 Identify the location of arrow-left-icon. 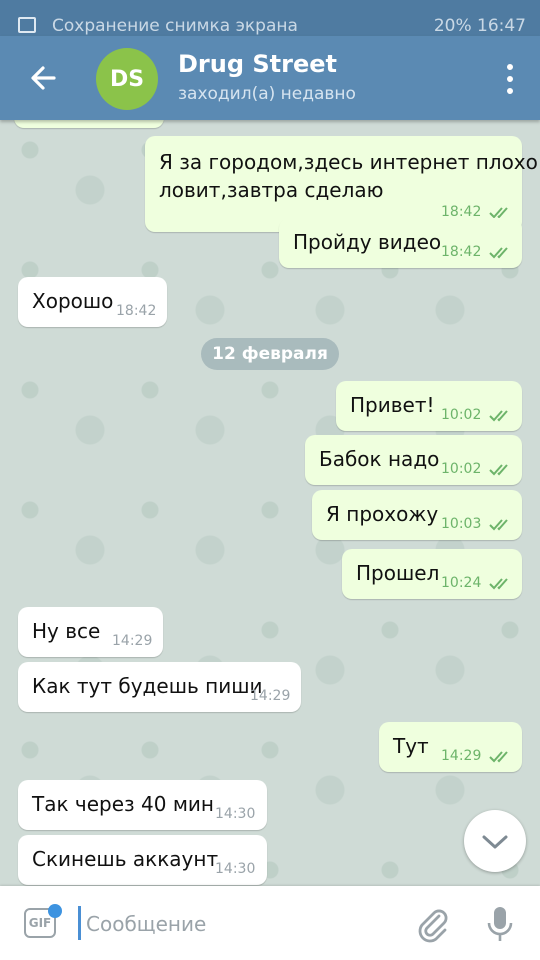
(43, 78).